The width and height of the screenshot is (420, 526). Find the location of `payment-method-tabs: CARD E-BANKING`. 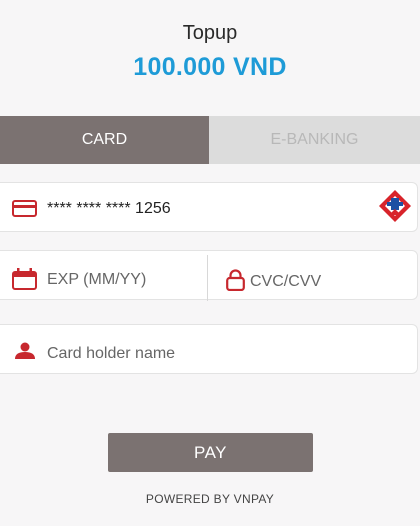

payment-method-tabs: CARD E-BANKING is located at coordinates (210, 140).